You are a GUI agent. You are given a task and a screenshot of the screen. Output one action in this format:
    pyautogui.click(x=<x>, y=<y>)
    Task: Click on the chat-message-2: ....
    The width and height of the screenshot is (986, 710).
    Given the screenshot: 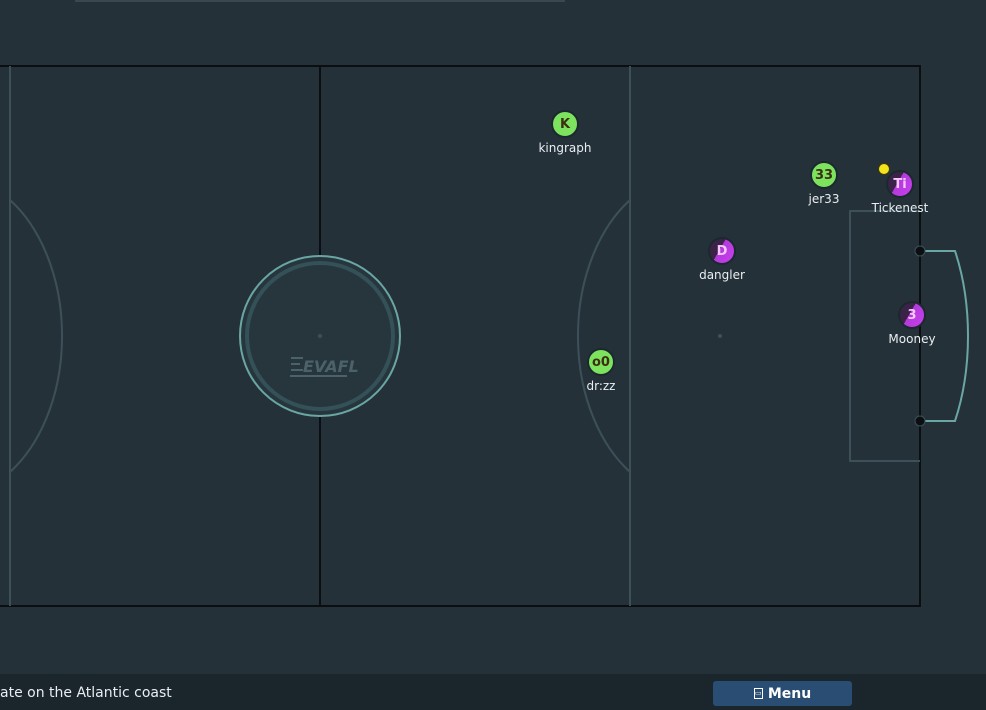 What is the action you would take?
    pyautogui.click(x=9, y=707)
    